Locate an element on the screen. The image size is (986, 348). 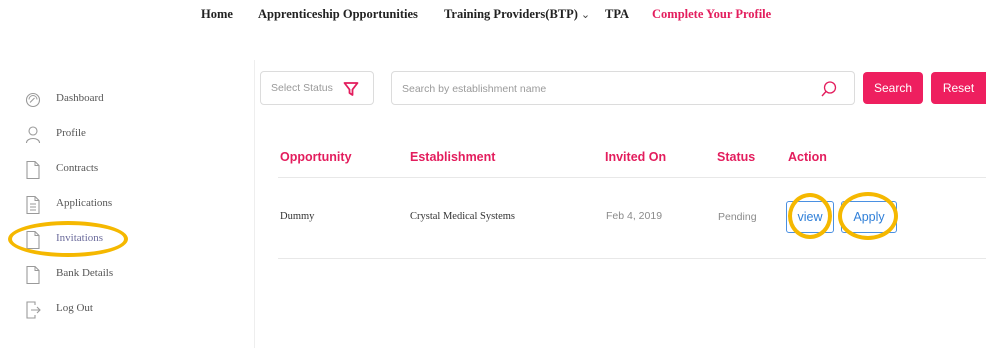
sidebar-divider is located at coordinates (254, 204).